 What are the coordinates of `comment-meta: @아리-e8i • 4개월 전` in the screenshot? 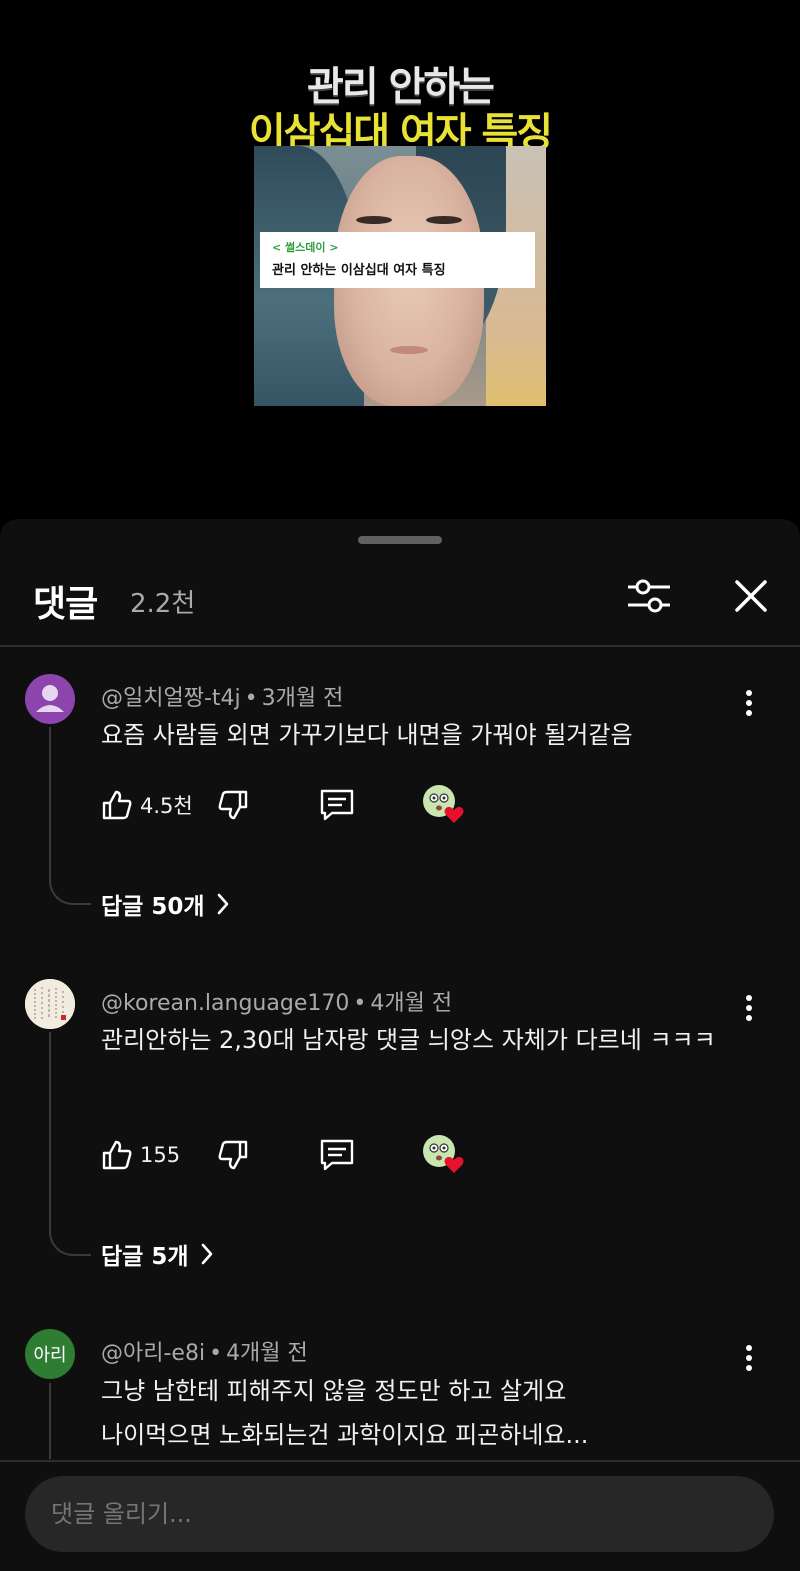 It's located at (204, 1353).